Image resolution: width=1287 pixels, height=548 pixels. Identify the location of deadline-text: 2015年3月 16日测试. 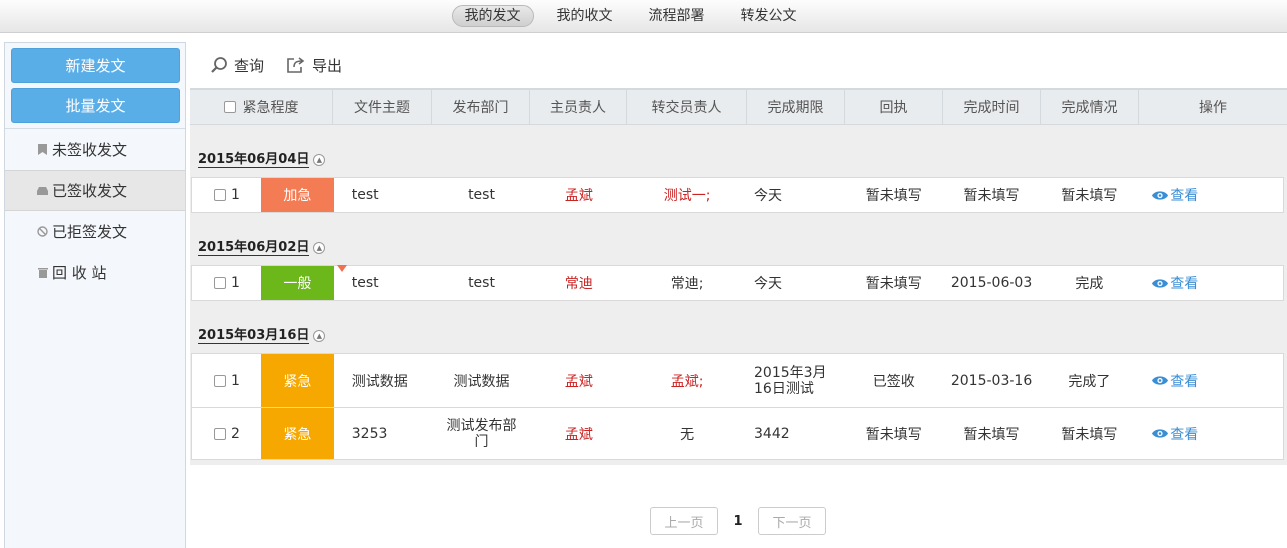
(790, 380).